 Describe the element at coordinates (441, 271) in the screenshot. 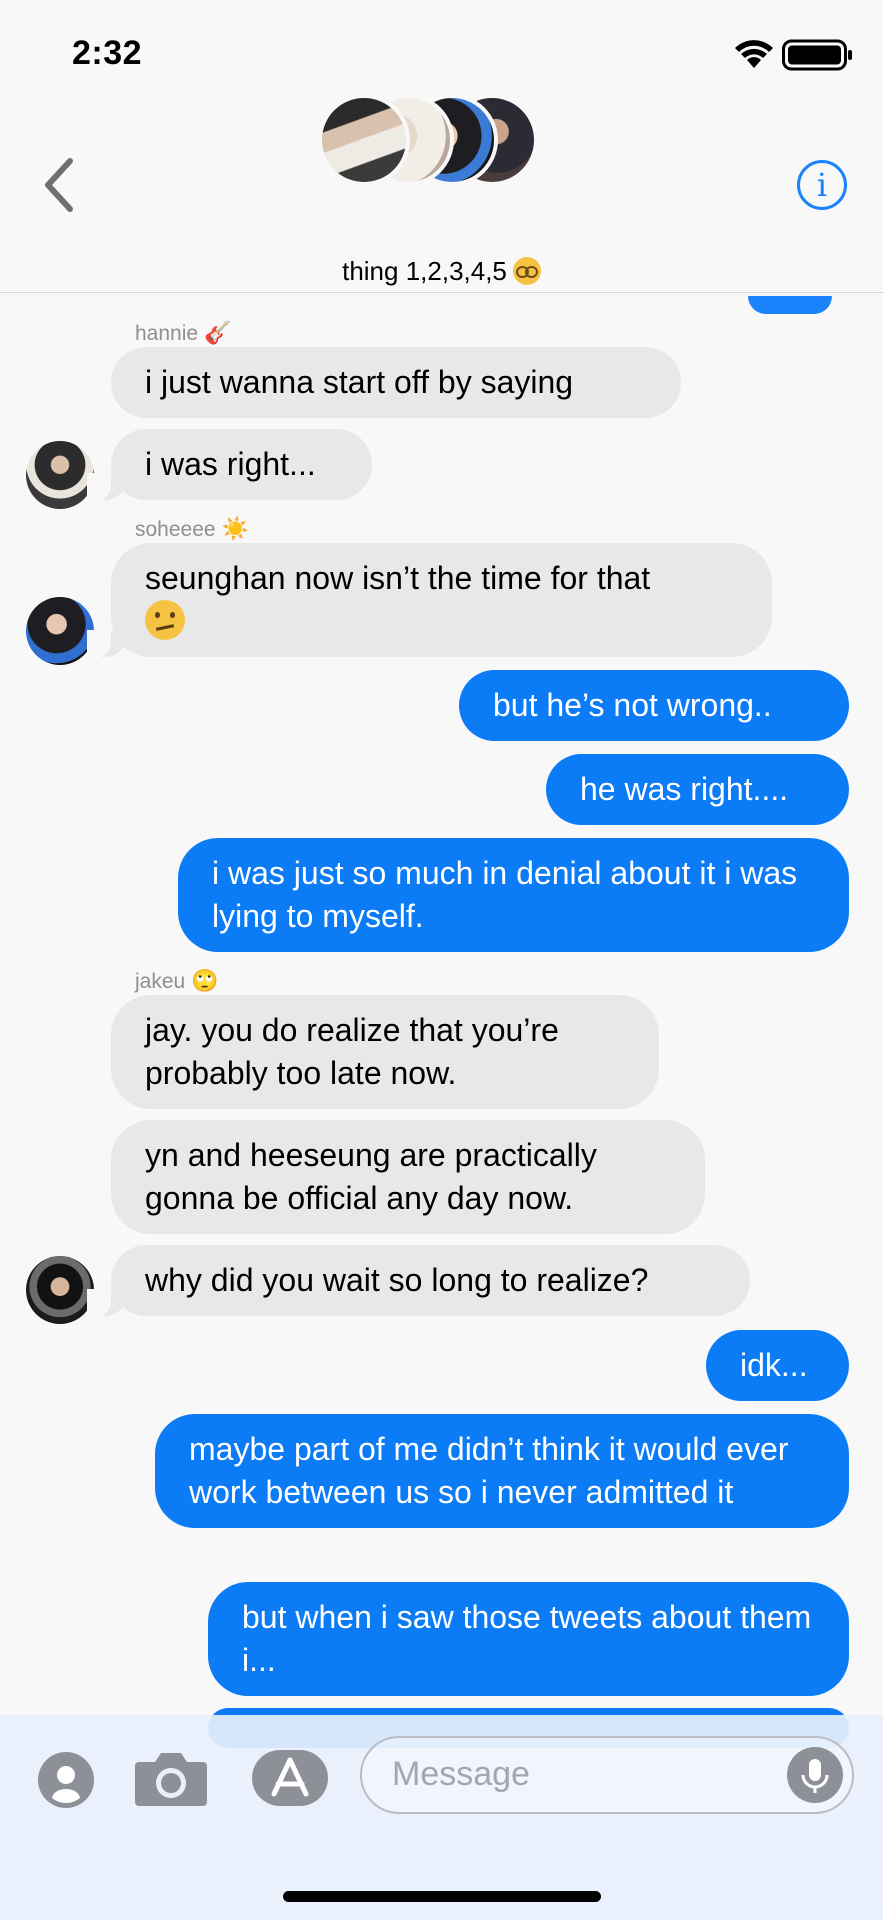

I see `chat-title: thing 1,2,3,4,5` at that location.